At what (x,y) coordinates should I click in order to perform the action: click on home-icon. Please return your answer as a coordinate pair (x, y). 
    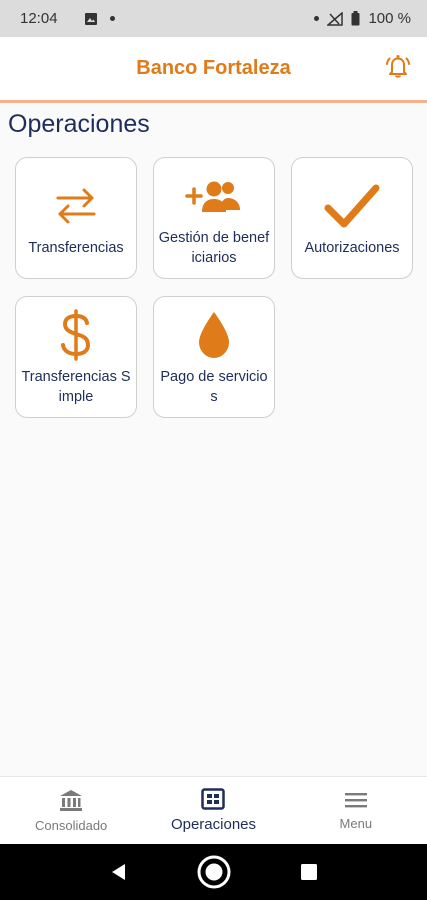
    Looking at the image, I should click on (214, 872).